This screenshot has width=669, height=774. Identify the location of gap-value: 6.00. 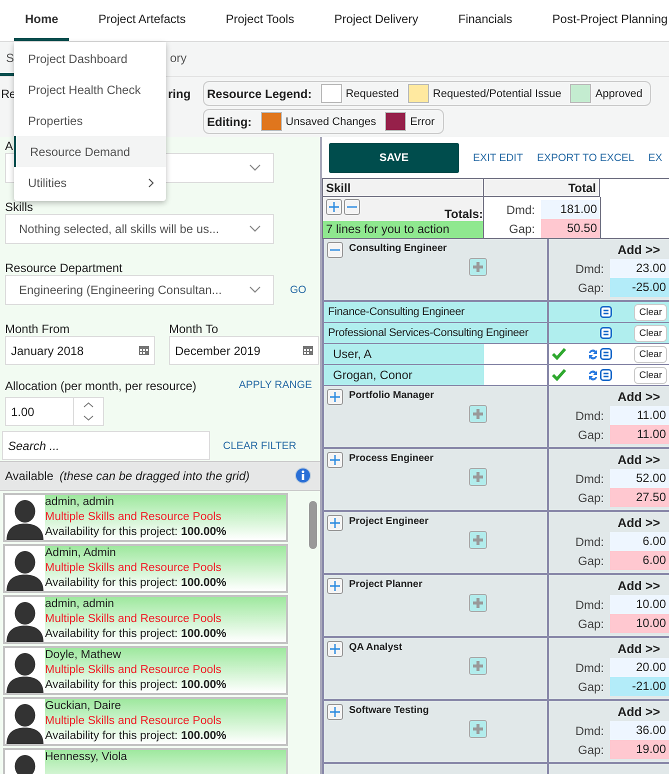
(639, 560).